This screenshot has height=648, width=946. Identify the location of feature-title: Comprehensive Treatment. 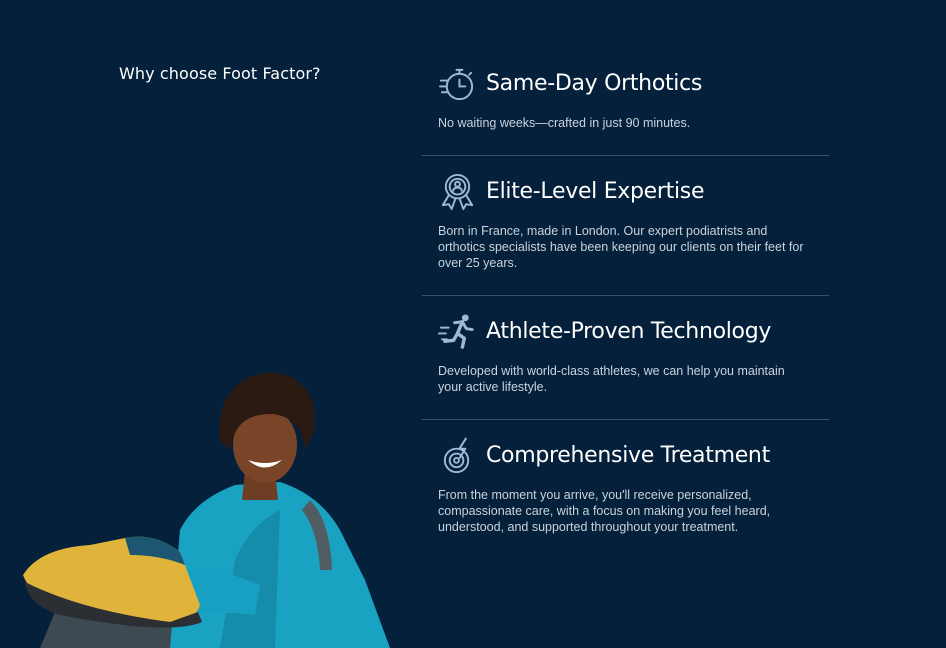
(628, 455).